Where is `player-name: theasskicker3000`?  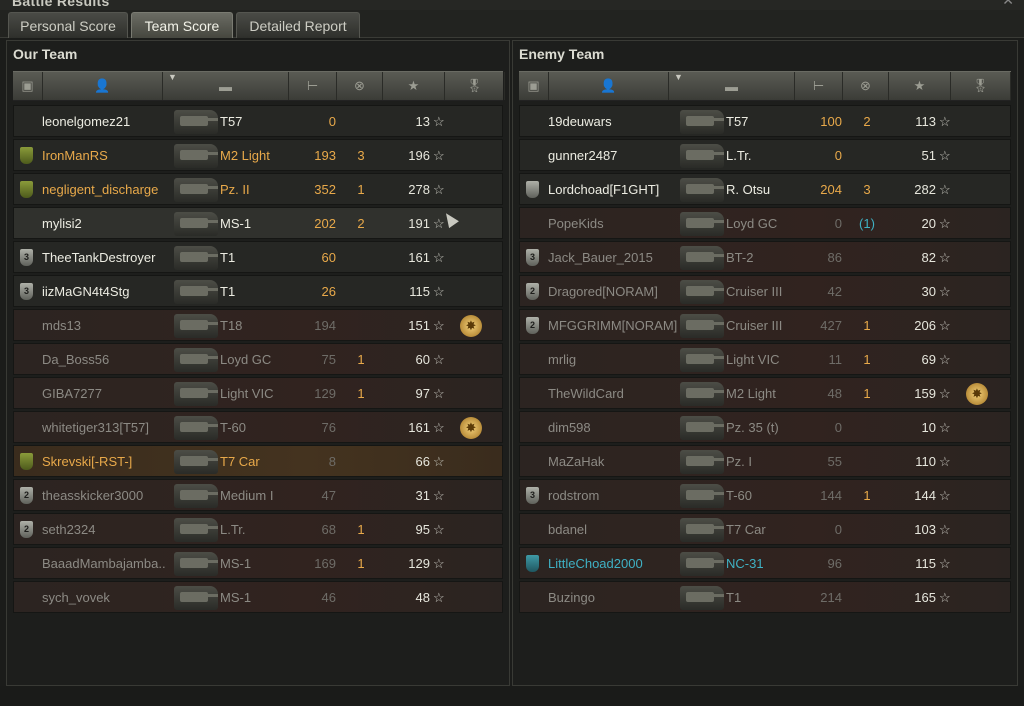
player-name: theasskicker3000 is located at coordinates (92, 496).